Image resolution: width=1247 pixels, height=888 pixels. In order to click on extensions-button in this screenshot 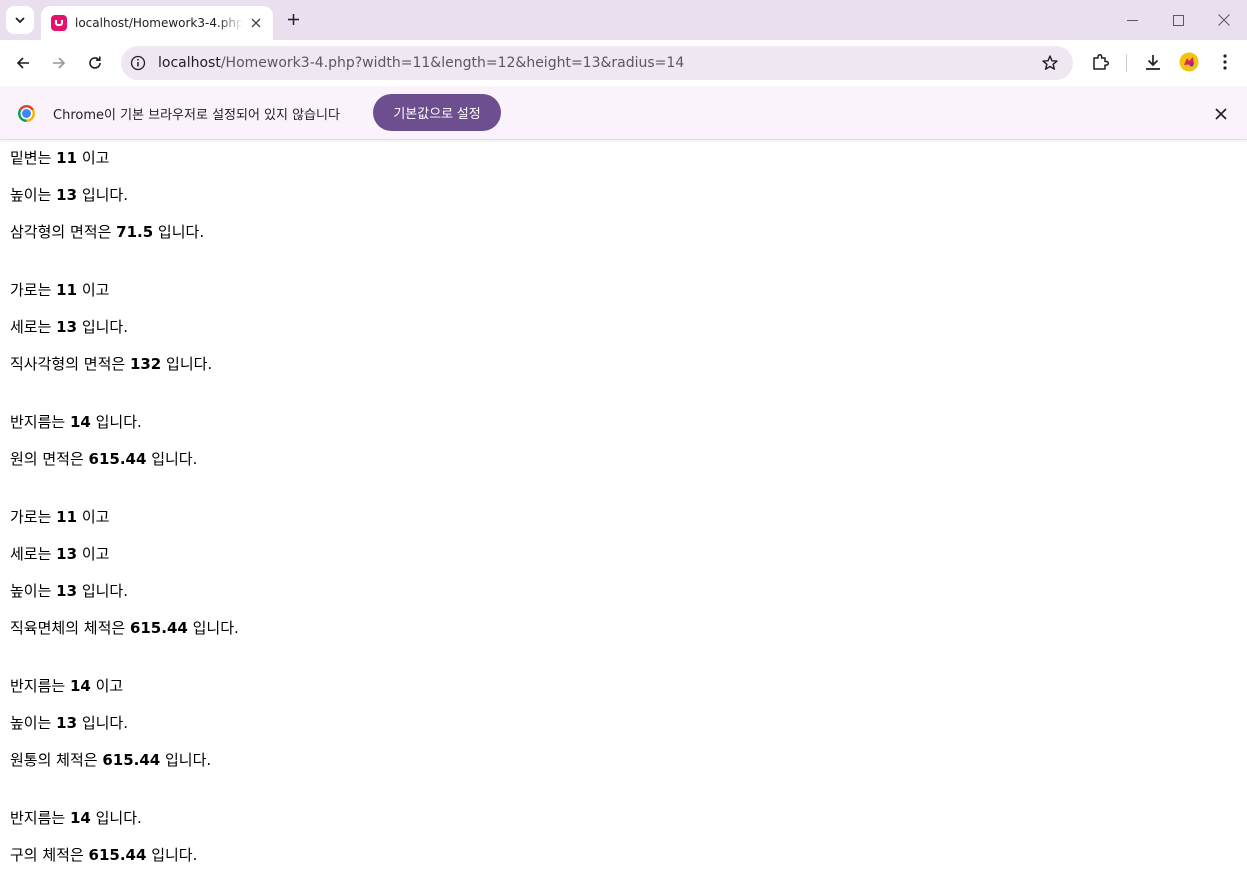, I will do `click(1100, 62)`.